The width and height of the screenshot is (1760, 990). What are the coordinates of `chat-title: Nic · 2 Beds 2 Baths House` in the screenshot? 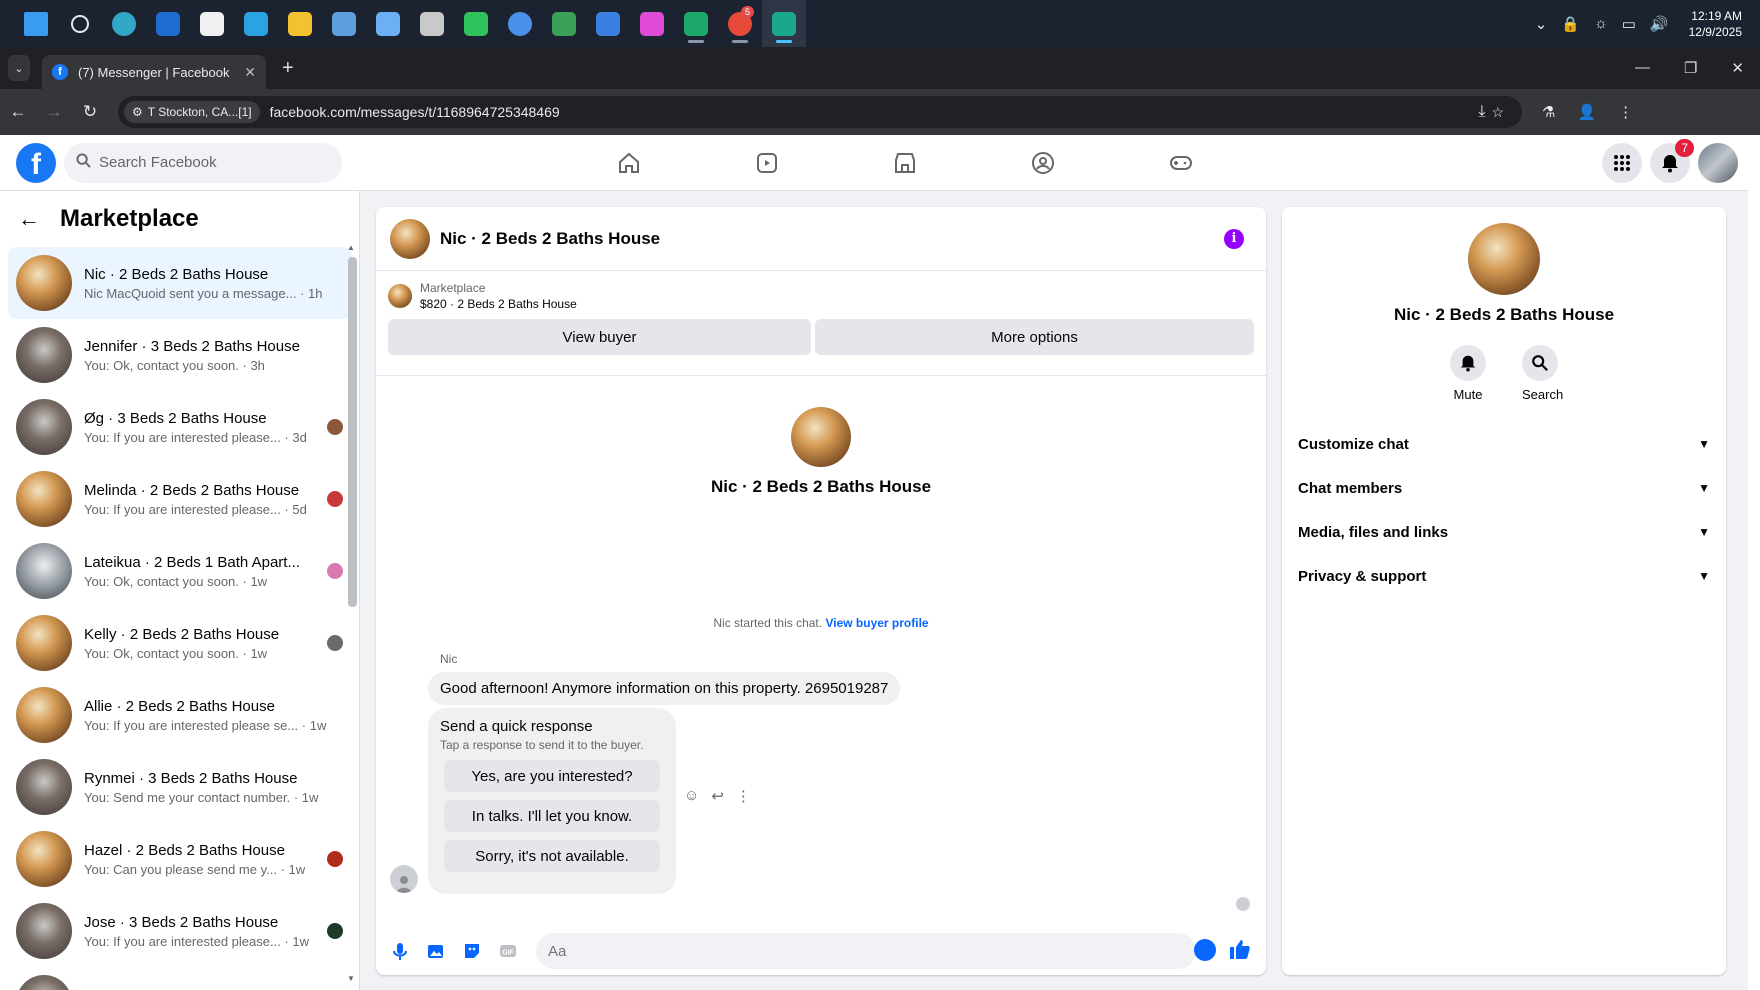 It's located at (550, 239).